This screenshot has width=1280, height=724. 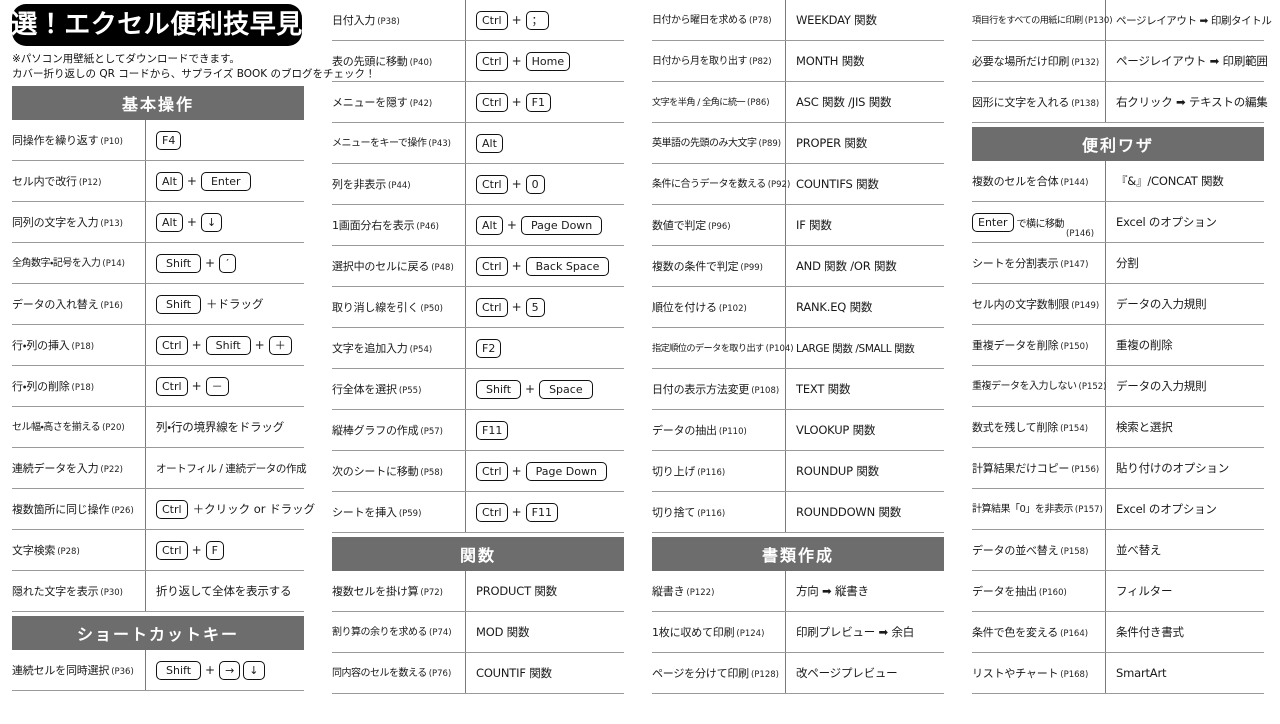 I want to click on row-label-cell: 取り消し線を引く (P50), so click(x=399, y=307).